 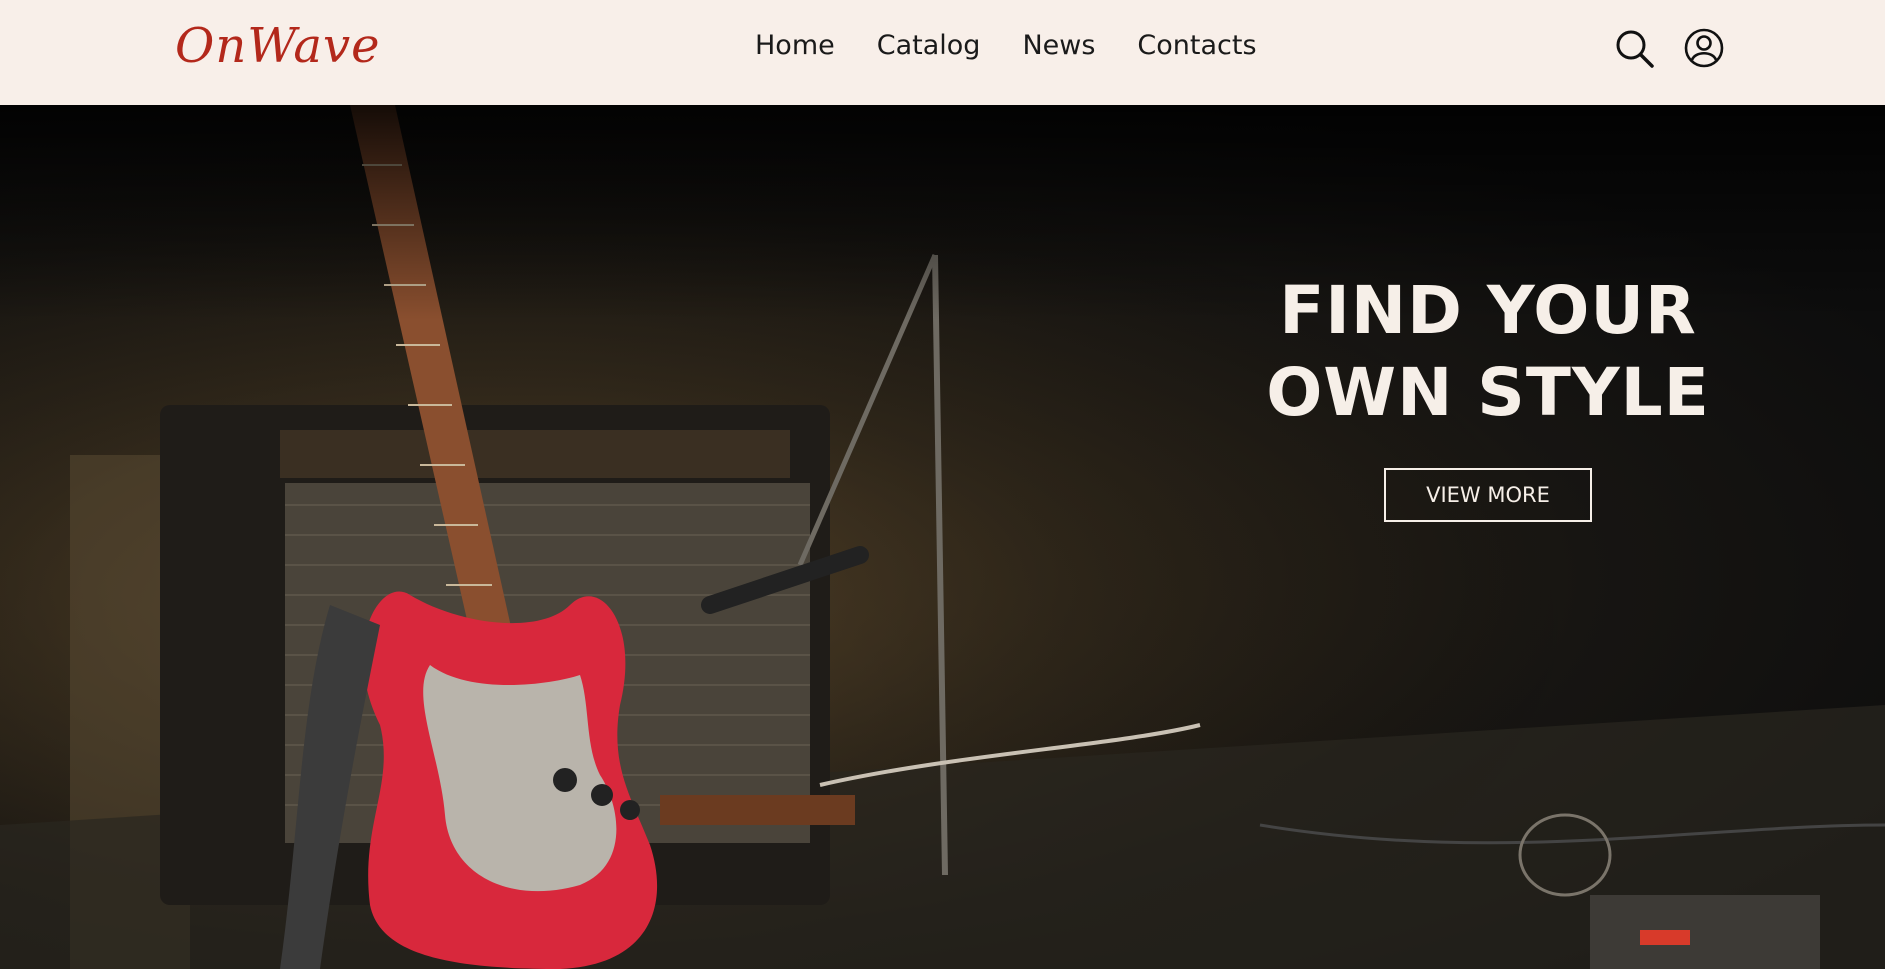 What do you see at coordinates (1488, 352) in the screenshot?
I see `hero-title: FIND YOUR OWN STYLE` at bounding box center [1488, 352].